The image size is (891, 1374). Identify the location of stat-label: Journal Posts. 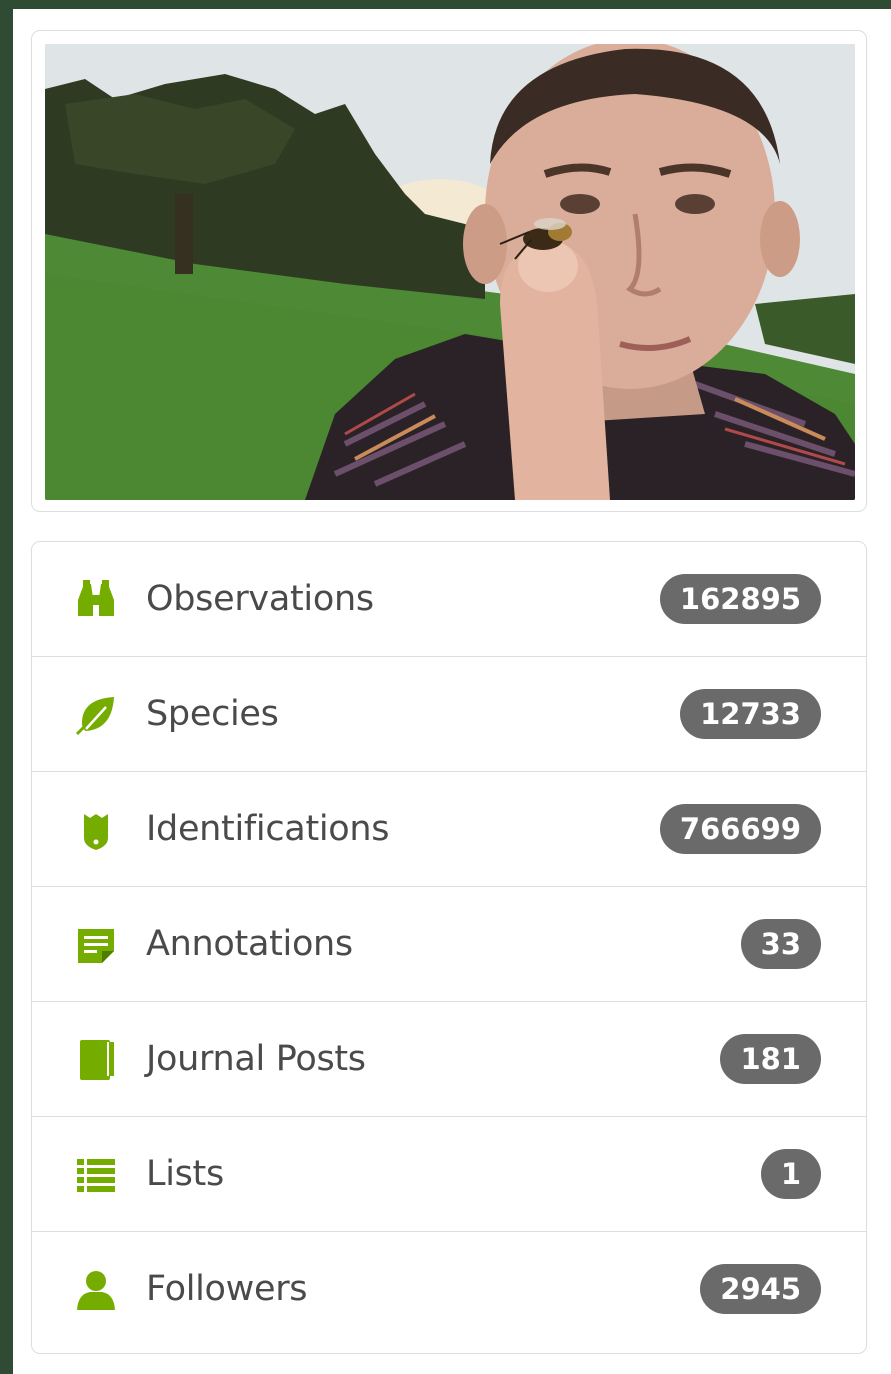
(256, 1059).